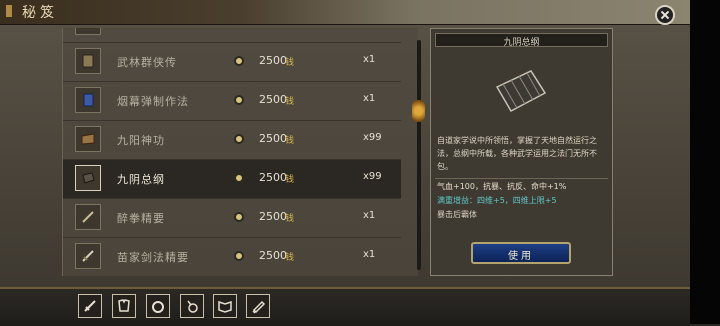  What do you see at coordinates (521, 256) in the screenshot?
I see `use-button-label: 使用` at bounding box center [521, 256].